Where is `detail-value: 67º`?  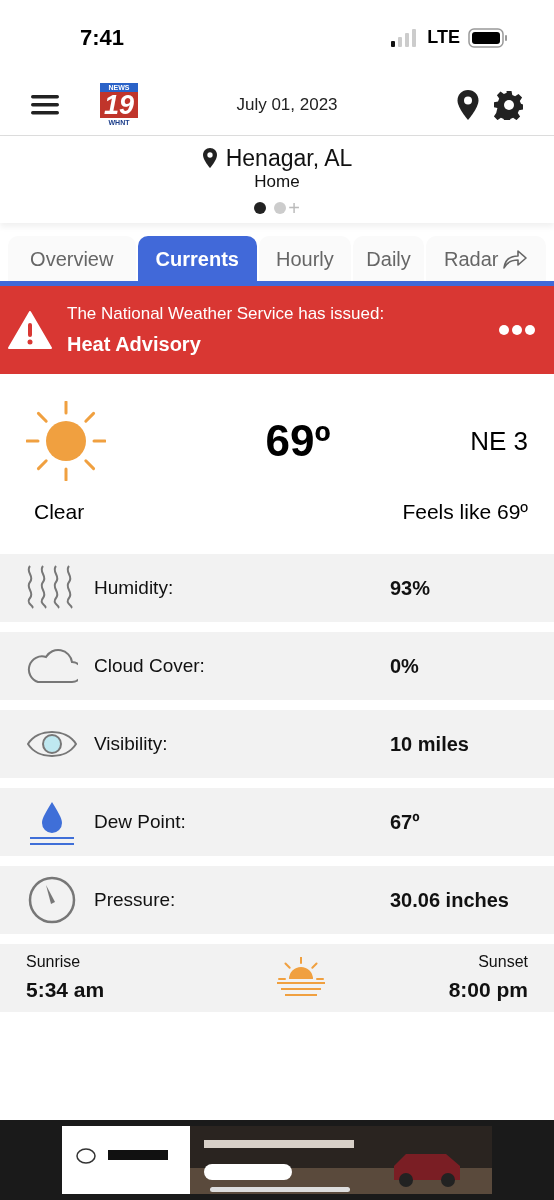 detail-value: 67º is located at coordinates (405, 822).